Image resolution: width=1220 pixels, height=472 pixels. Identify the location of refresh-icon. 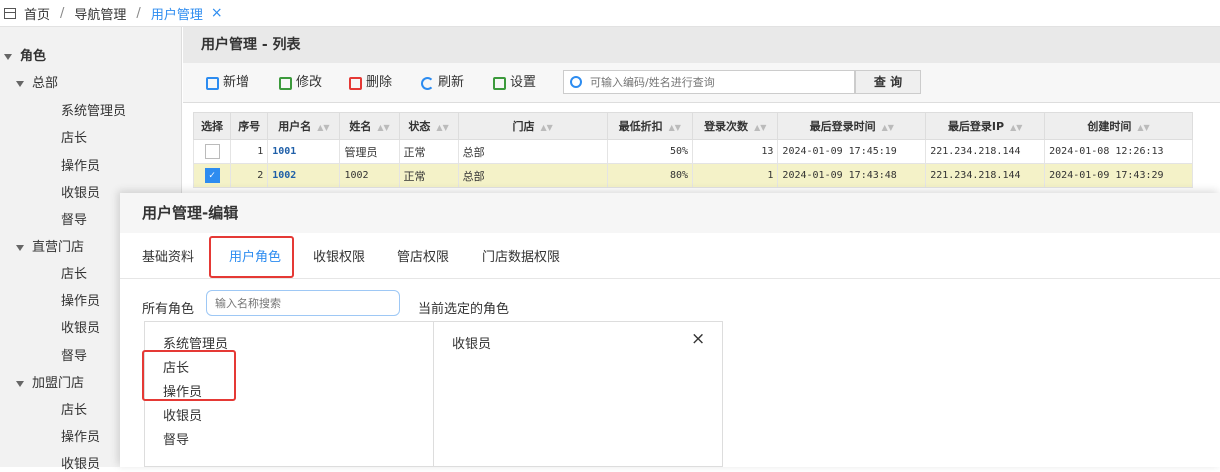
(427, 83).